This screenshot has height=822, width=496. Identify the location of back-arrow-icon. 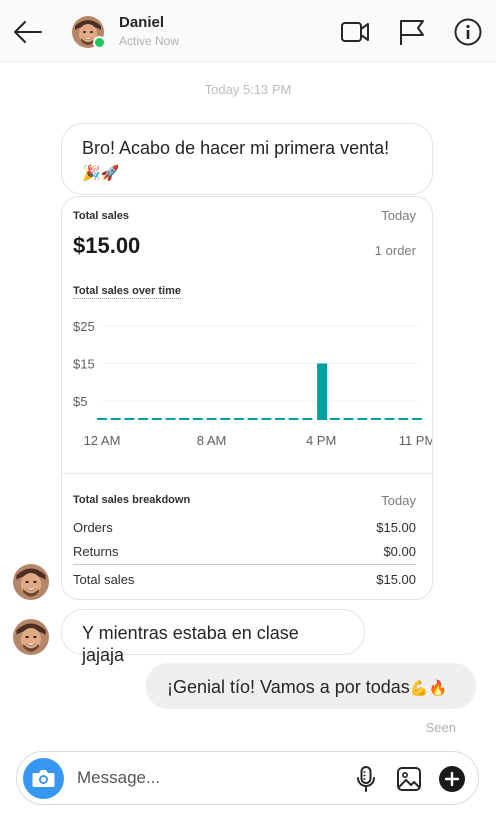
(28, 32).